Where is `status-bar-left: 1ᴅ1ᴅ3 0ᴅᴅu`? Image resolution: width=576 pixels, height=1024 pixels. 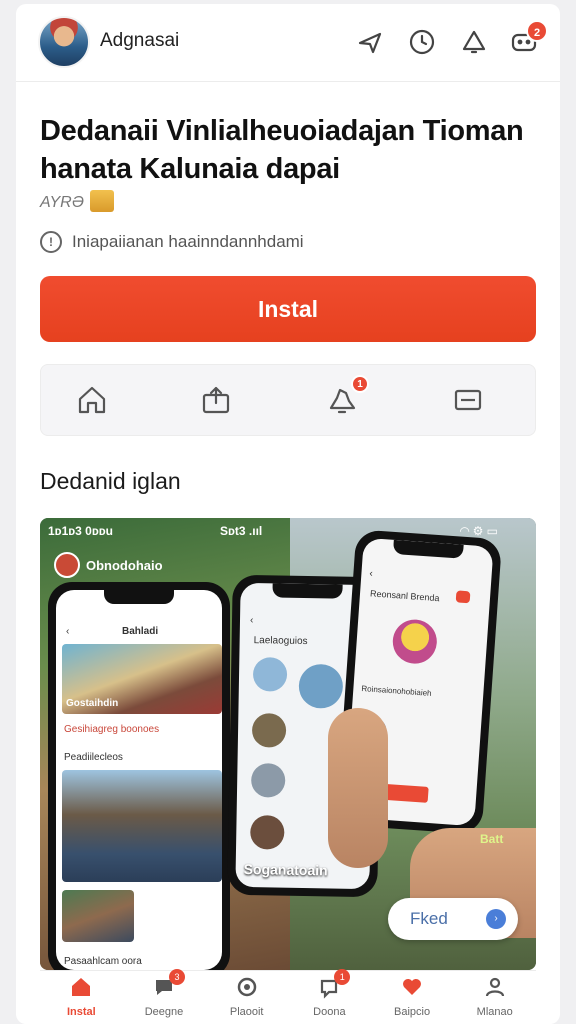
status-bar-left: 1ᴅ1ᴅ3 0ᴅᴅu is located at coordinates (80, 531).